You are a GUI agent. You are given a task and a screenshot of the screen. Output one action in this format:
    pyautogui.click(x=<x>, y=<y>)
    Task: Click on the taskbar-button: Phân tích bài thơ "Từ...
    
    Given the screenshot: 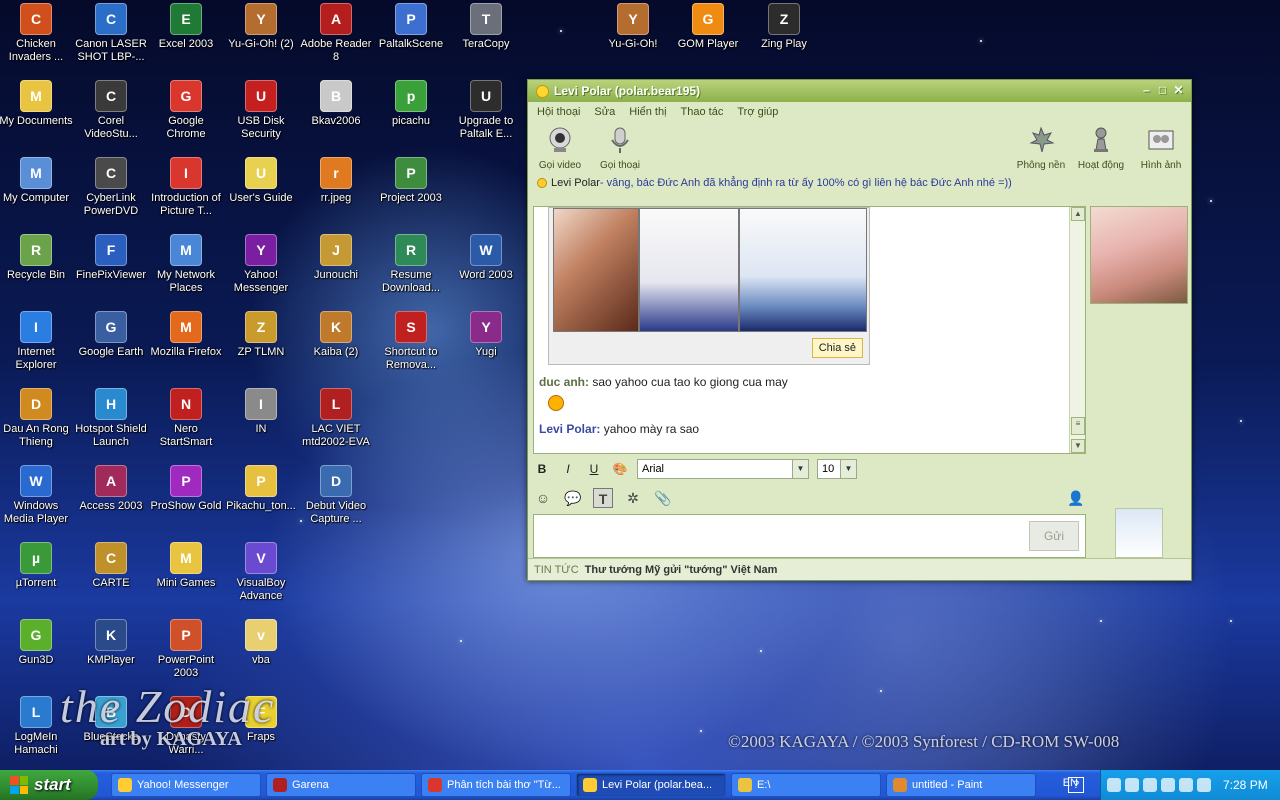 What is the action you would take?
    pyautogui.click(x=496, y=785)
    